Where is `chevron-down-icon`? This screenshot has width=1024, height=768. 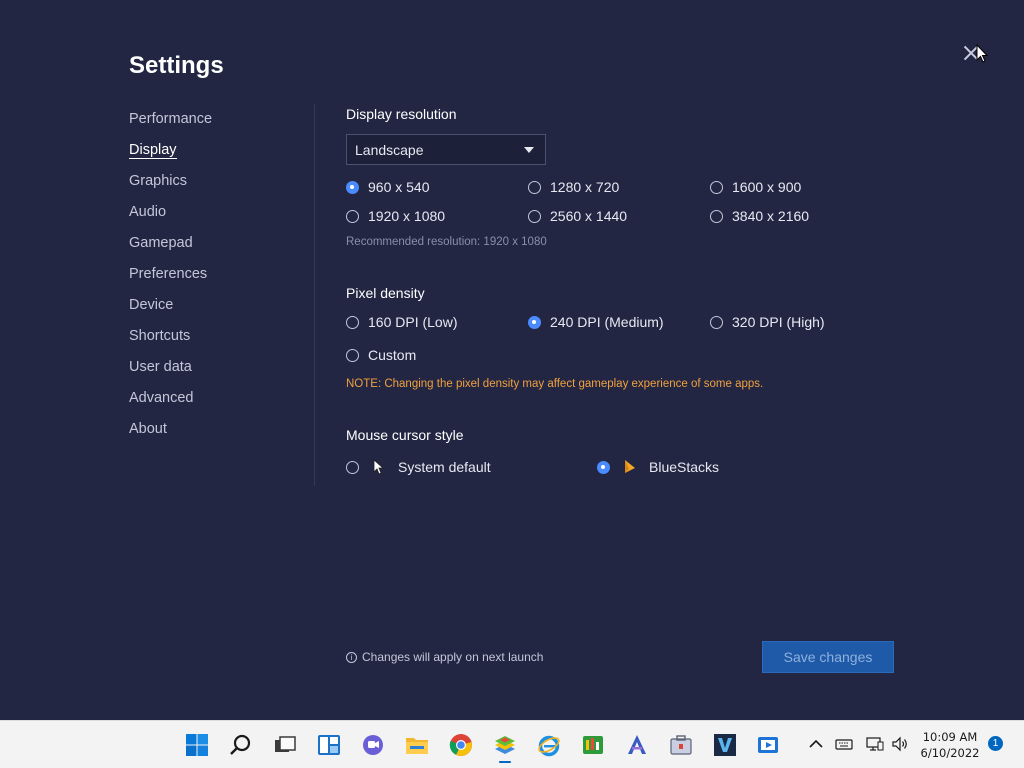 chevron-down-icon is located at coordinates (529, 150).